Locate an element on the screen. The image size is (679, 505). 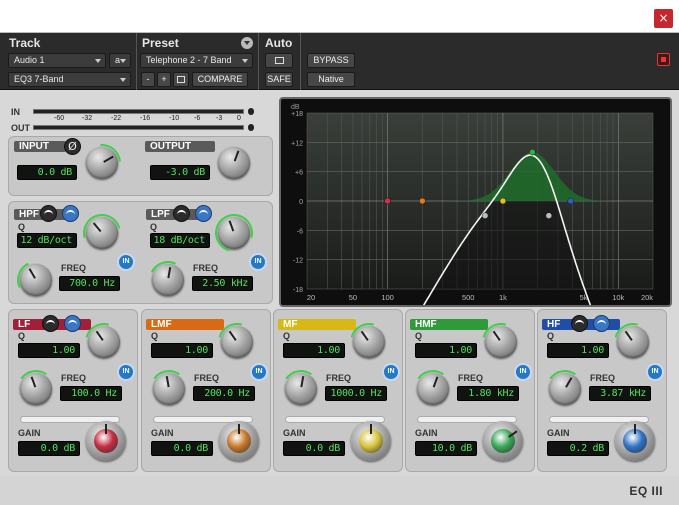
input-gain-display: 0.0 dB is located at coordinates (47, 172).